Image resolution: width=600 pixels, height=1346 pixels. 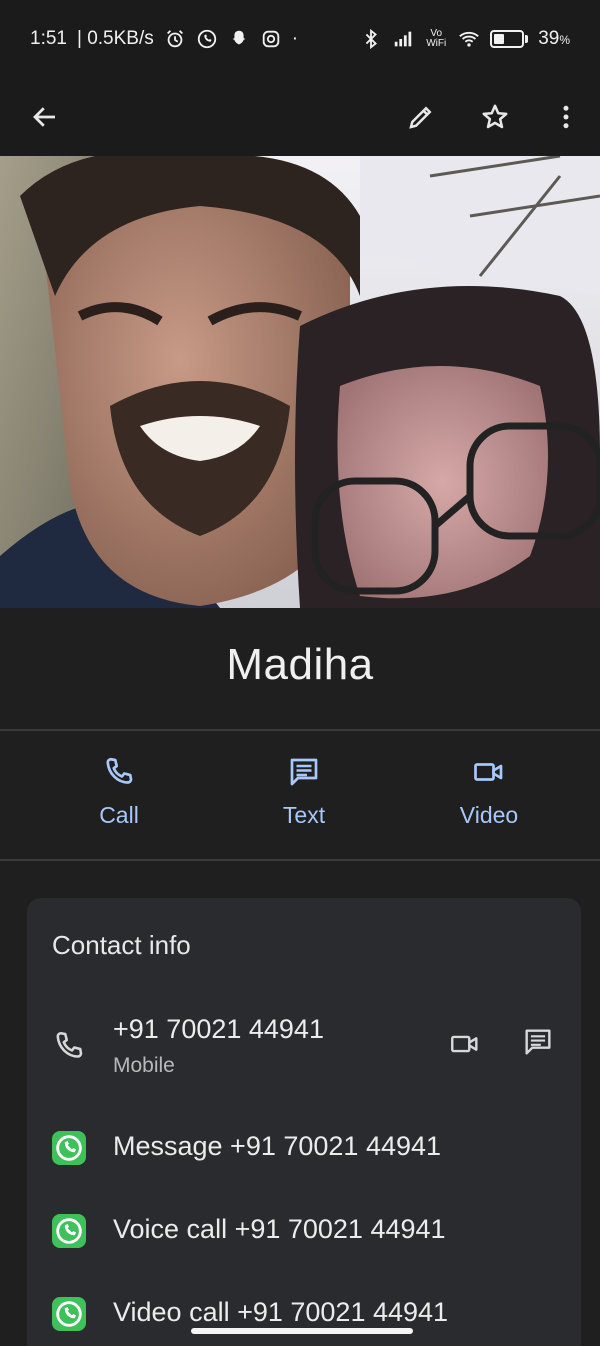 I want to click on divider-top, so click(x=300, y=730).